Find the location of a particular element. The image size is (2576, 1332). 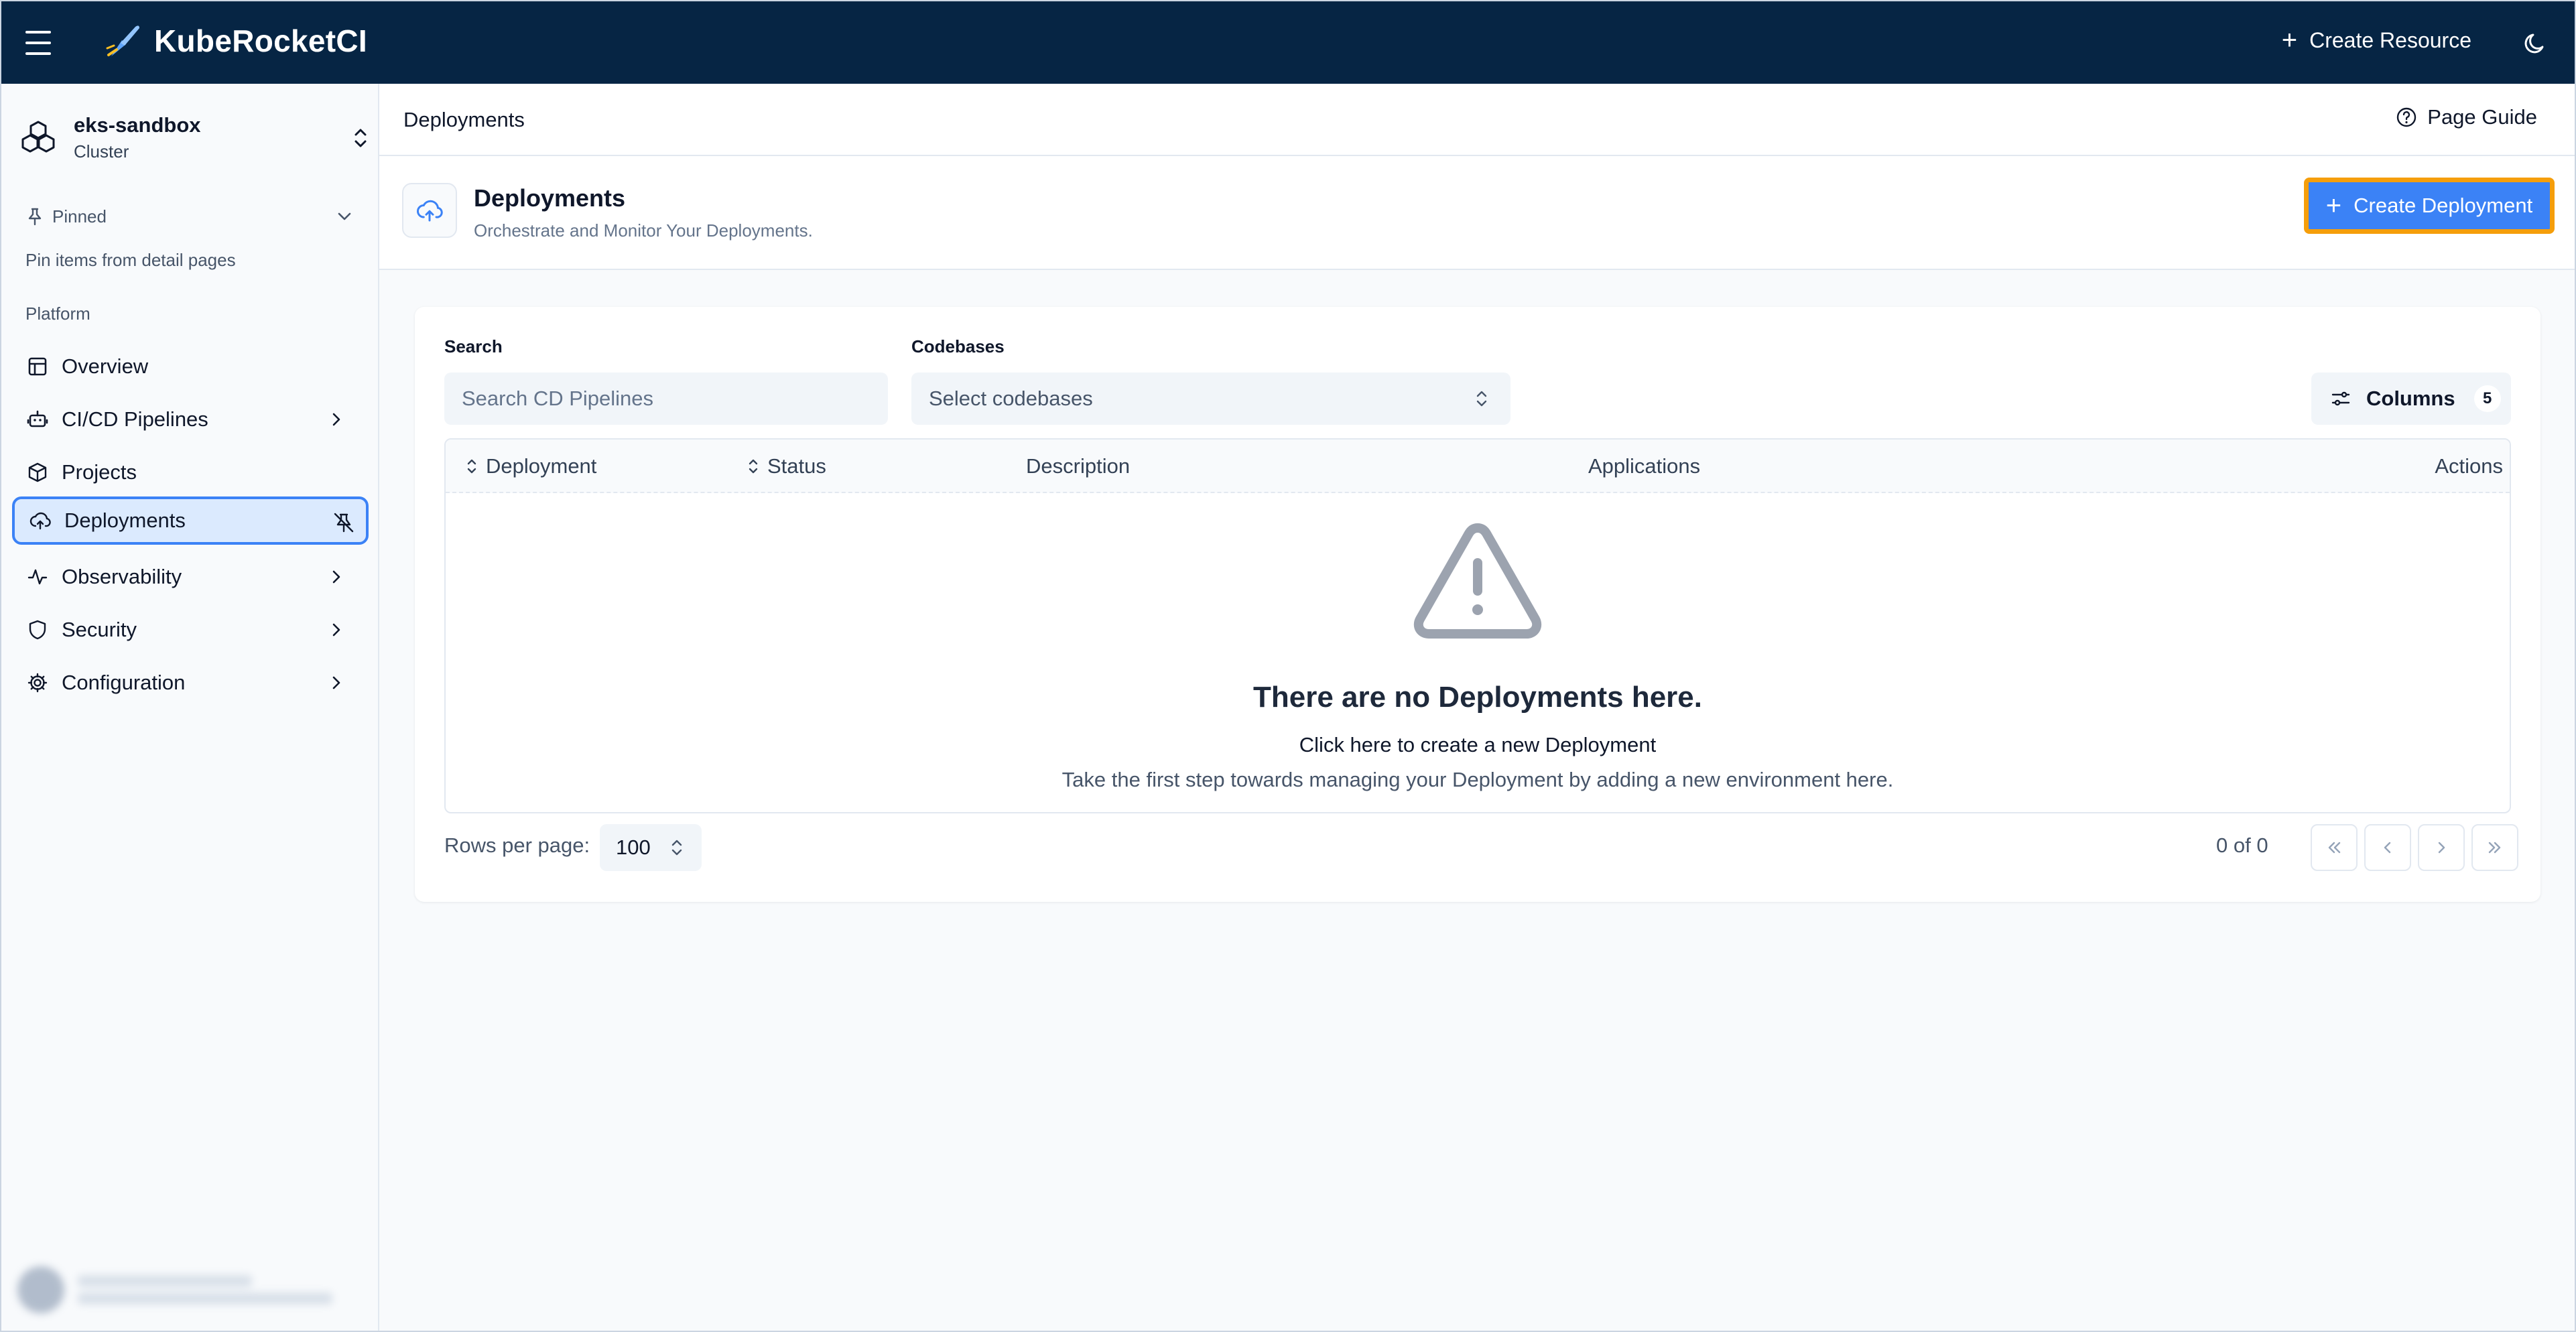

sidebar-item-label: Configuration is located at coordinates (124, 682).